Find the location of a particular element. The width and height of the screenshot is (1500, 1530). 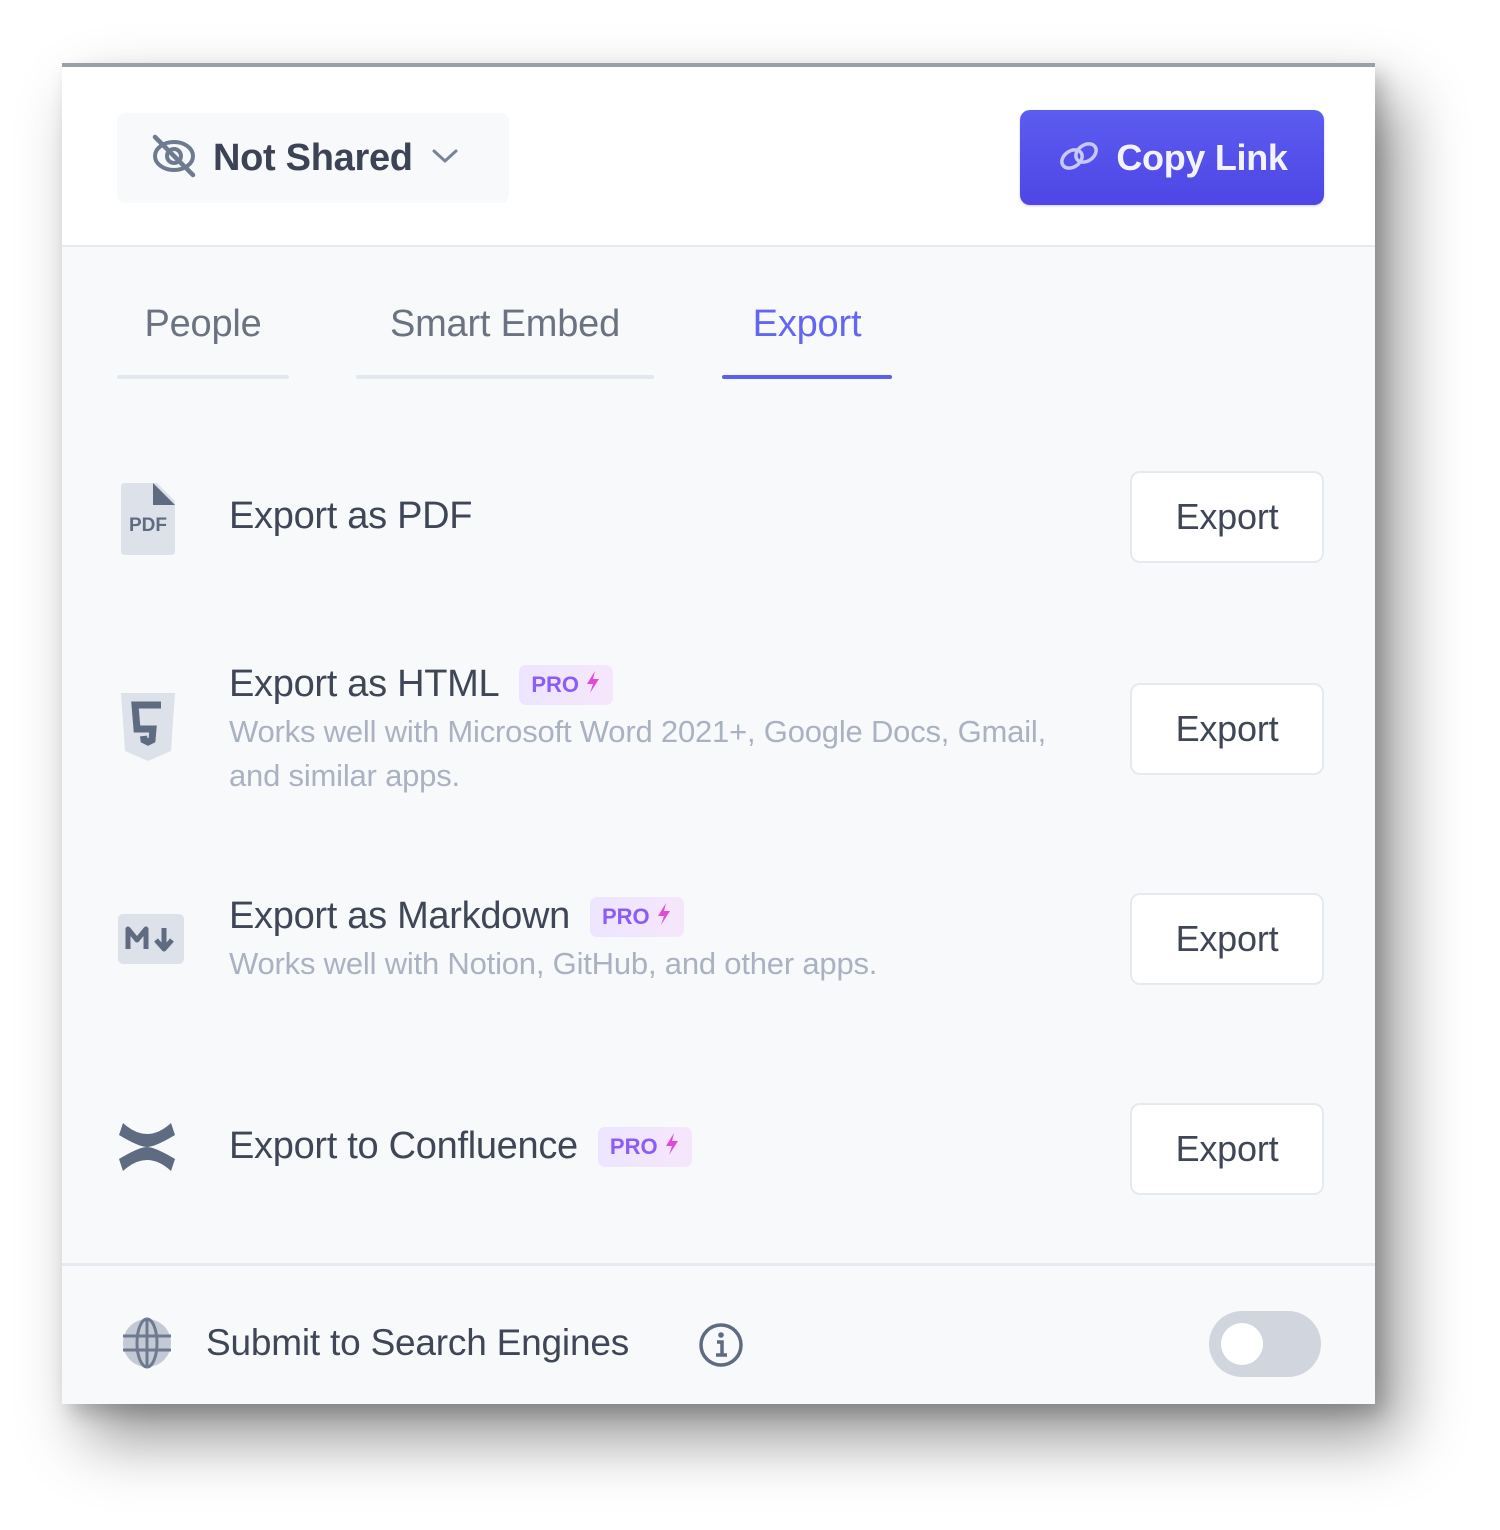

export-markdown-button: Export is located at coordinates (1227, 939).